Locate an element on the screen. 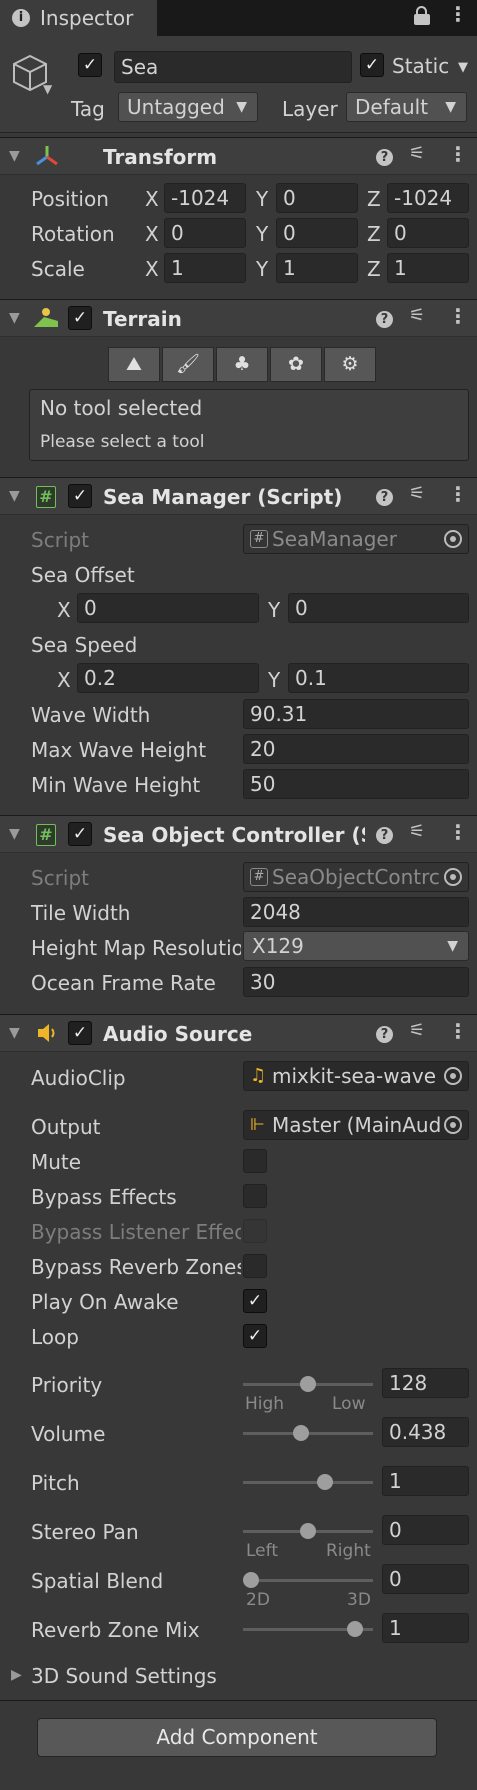  layer-dropdown: Default ▼ is located at coordinates (406, 107).